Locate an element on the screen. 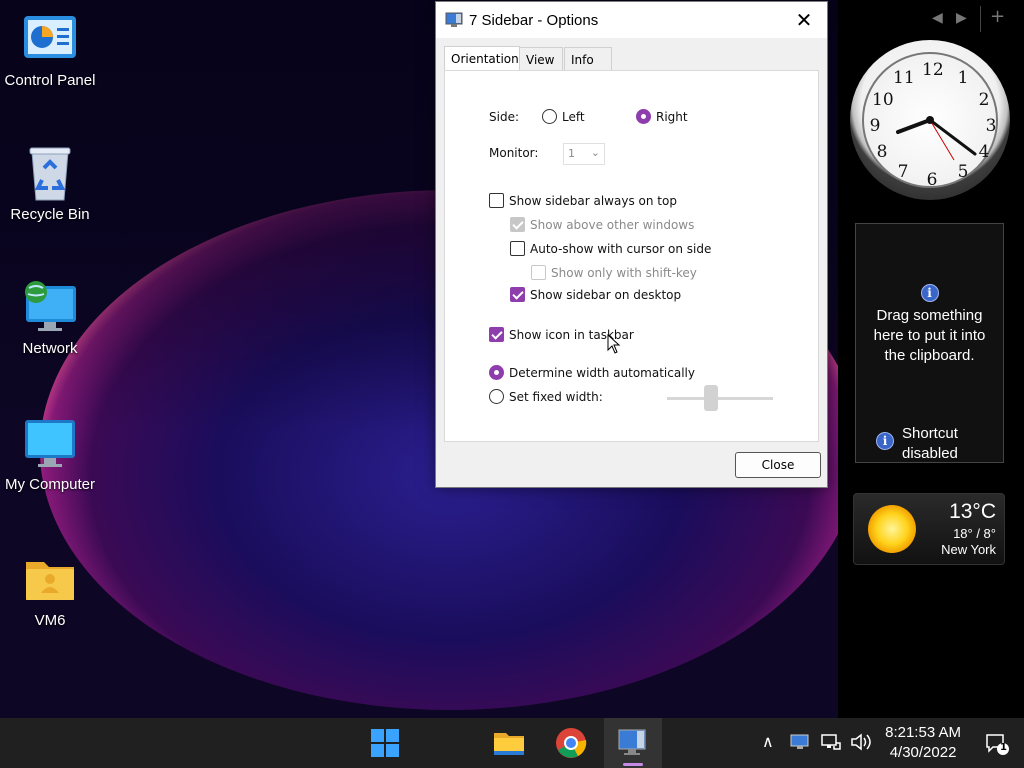 The image size is (1024, 768). clock-hands is located at coordinates (936, 138).